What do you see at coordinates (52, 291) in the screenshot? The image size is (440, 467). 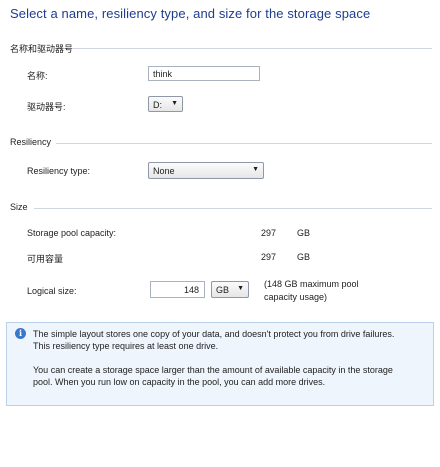 I see `logical-size-label: Logical size:` at bounding box center [52, 291].